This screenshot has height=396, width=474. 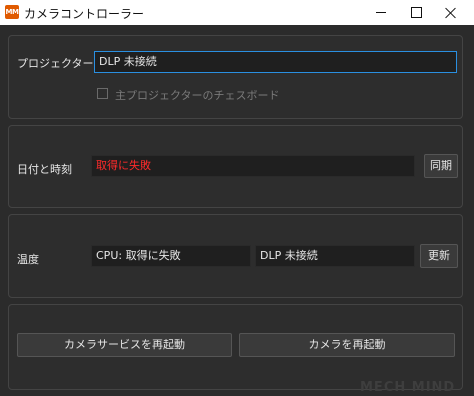 What do you see at coordinates (171, 256) in the screenshot?
I see `cpu-temperature-field: CPU: 取得に失敗` at bounding box center [171, 256].